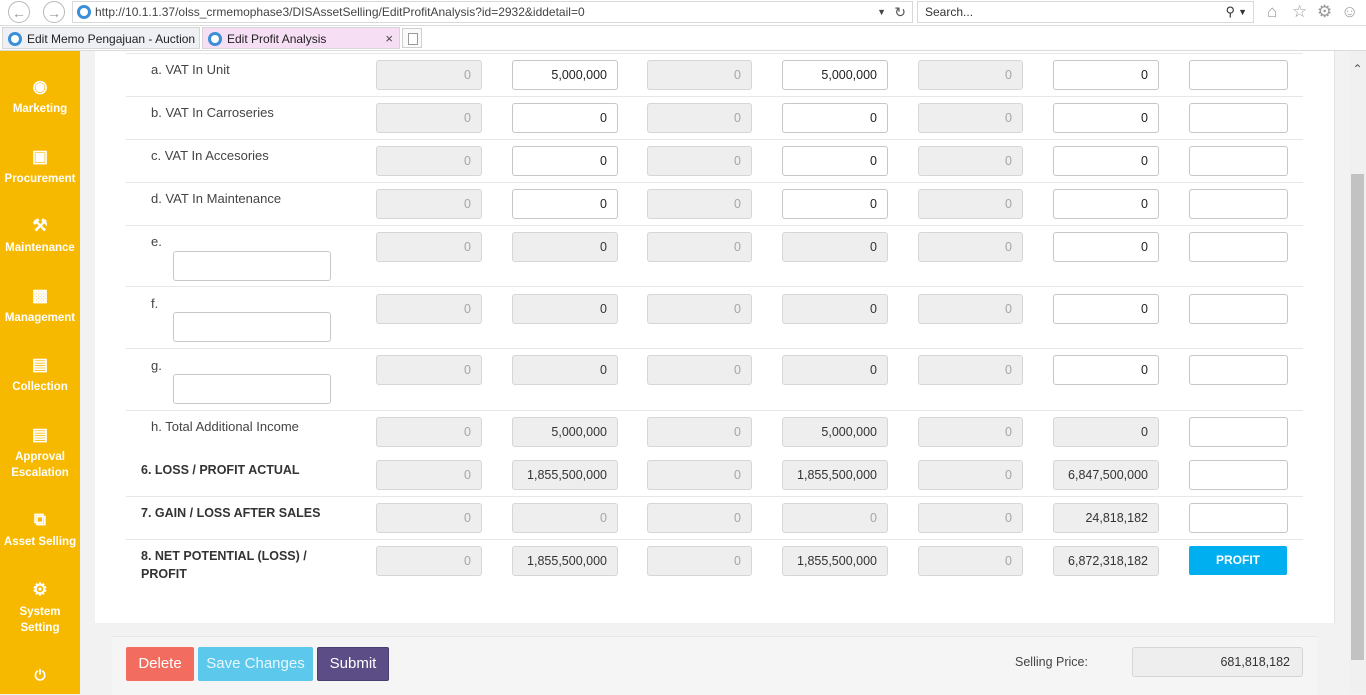  I want to click on search-icon: ⚲, so click(1230, 12).